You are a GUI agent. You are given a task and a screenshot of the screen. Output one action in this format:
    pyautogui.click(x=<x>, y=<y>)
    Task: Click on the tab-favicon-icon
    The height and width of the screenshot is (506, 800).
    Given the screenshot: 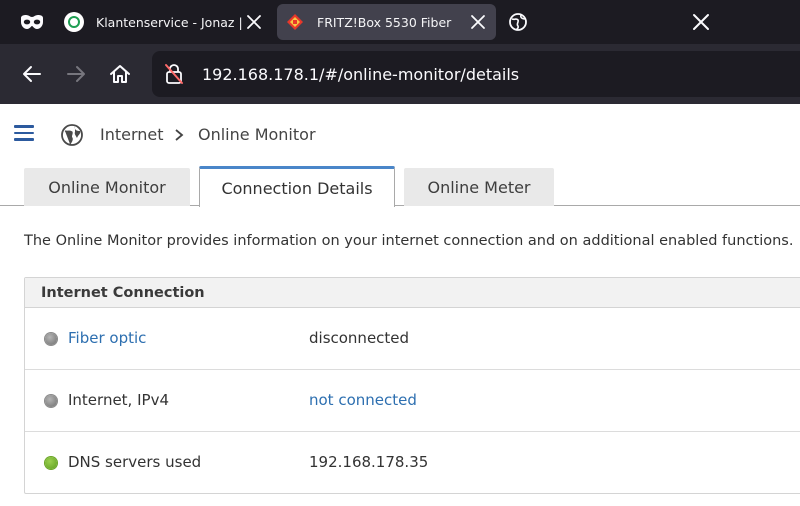 What is the action you would take?
    pyautogui.click(x=74, y=22)
    